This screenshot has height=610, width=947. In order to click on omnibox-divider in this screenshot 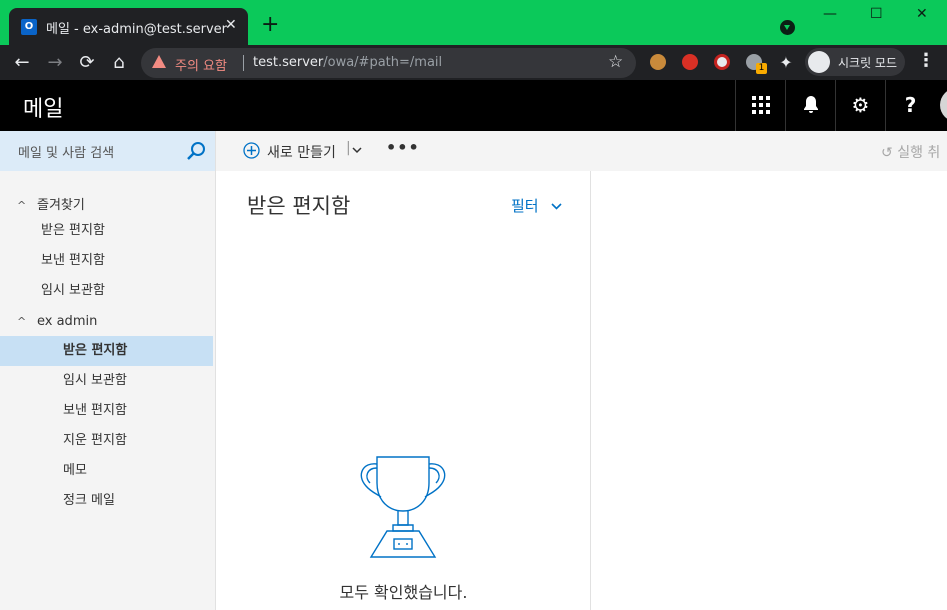, I will do `click(243, 63)`.